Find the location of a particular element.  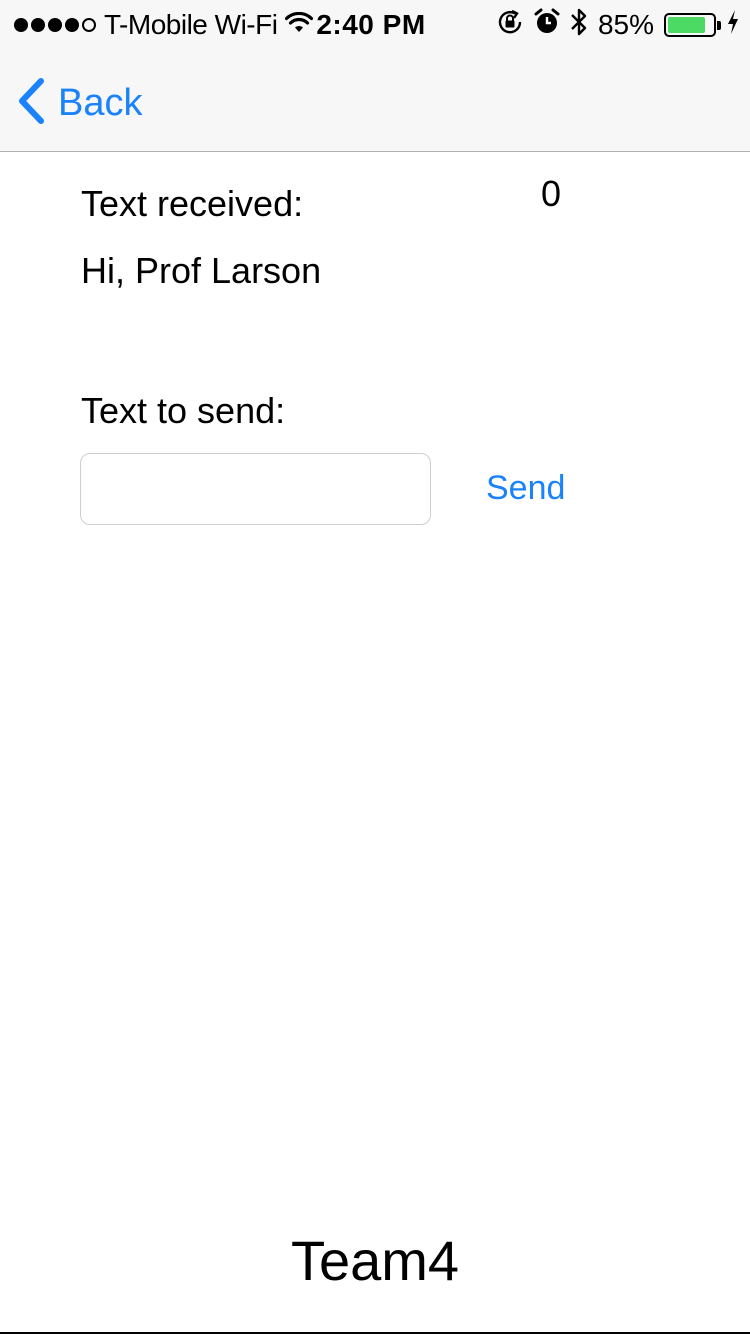

footer-title: Team4 is located at coordinates (375, 1260).